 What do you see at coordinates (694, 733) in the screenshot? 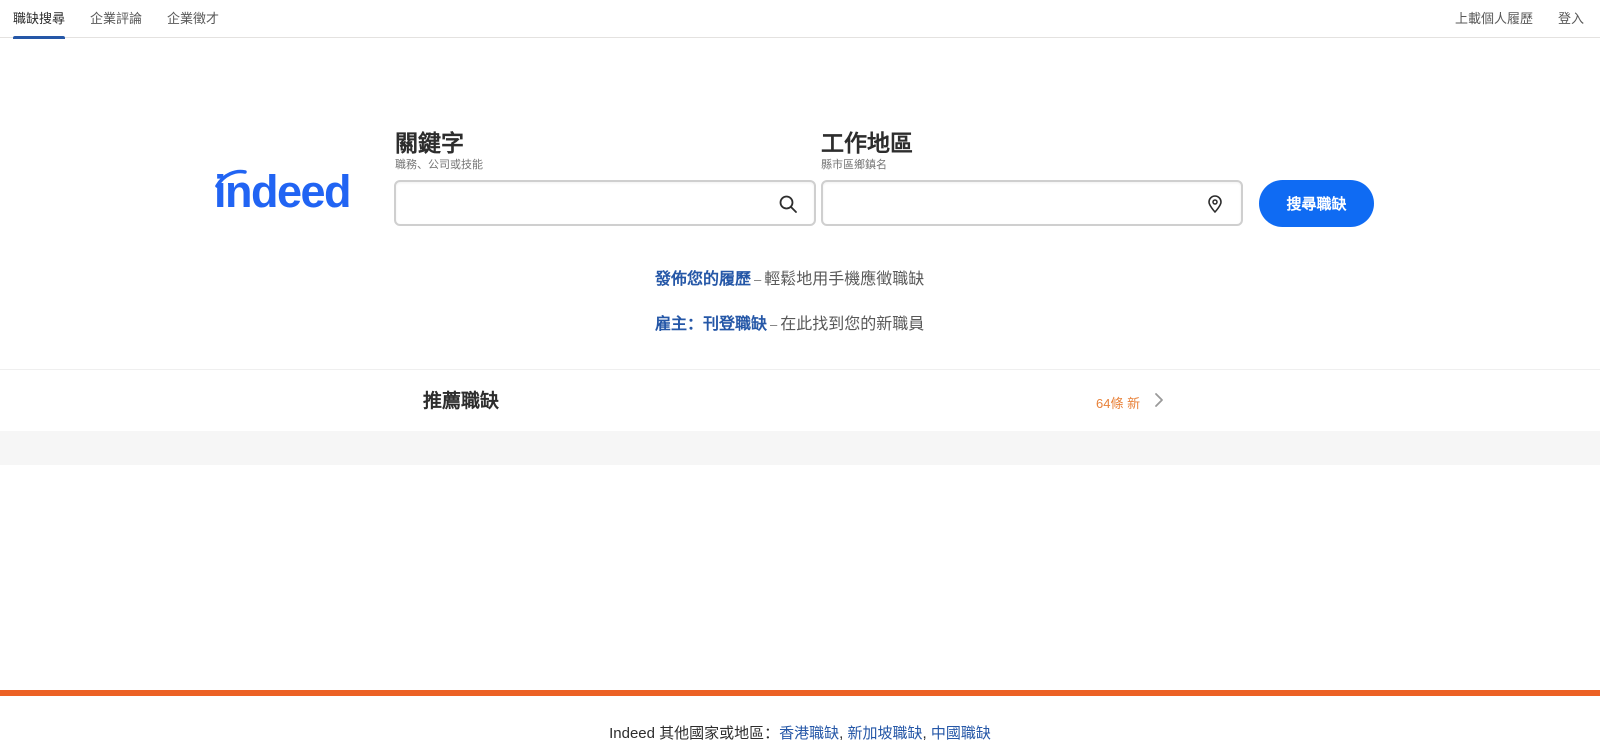
I see `footer-prefix: Indeed 其他國家或地區：` at bounding box center [694, 733].